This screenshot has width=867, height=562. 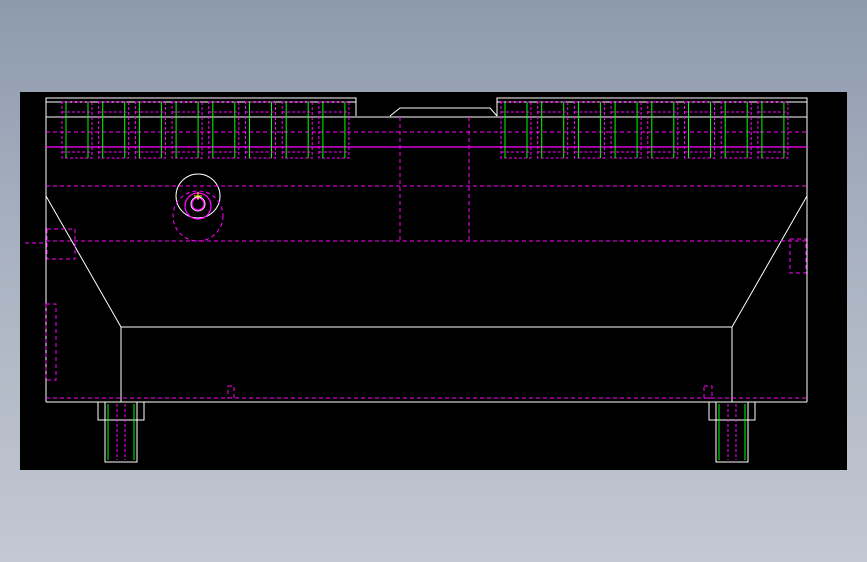 I want to click on bottom-bolt-right, so click(x=732, y=432).